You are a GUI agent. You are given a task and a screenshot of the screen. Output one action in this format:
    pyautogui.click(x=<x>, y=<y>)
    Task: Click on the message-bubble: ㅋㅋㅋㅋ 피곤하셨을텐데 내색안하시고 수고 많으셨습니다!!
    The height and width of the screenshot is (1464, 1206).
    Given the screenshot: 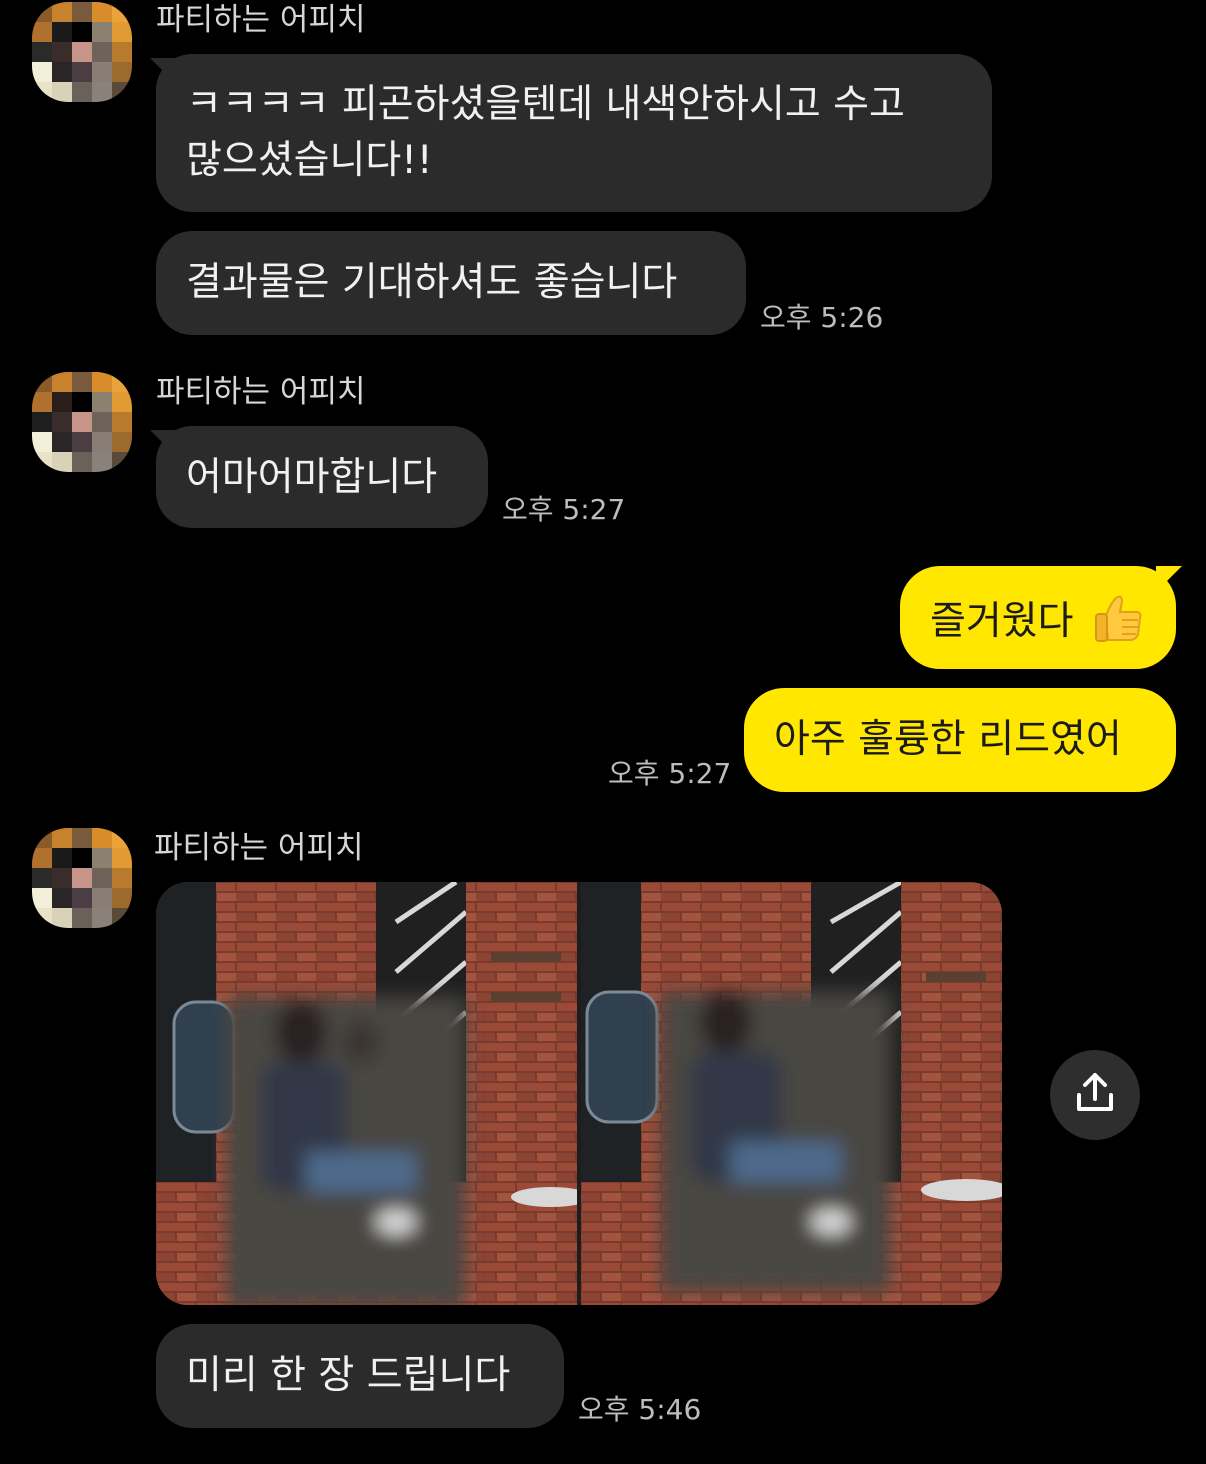 What is the action you would take?
    pyautogui.click(x=574, y=133)
    